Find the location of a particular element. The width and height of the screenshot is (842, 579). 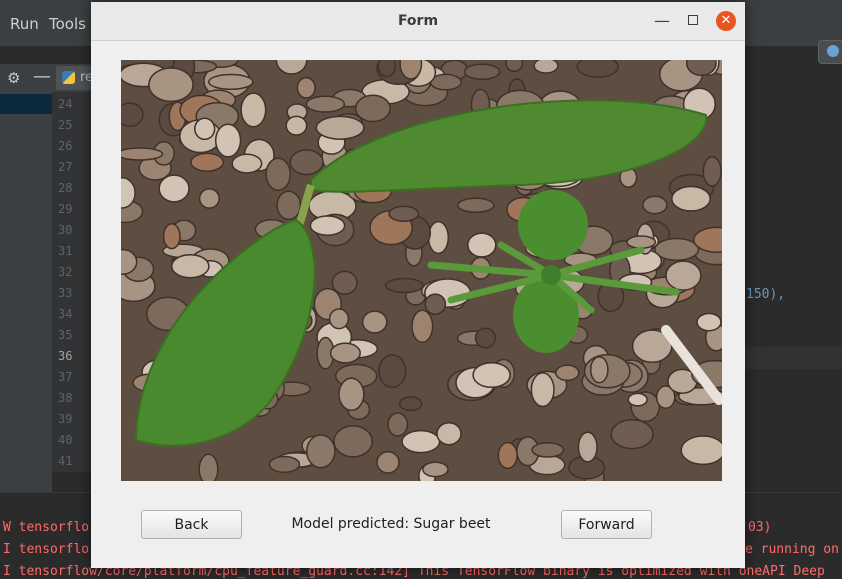

console-line-tail: 03) is located at coordinates (760, 527).